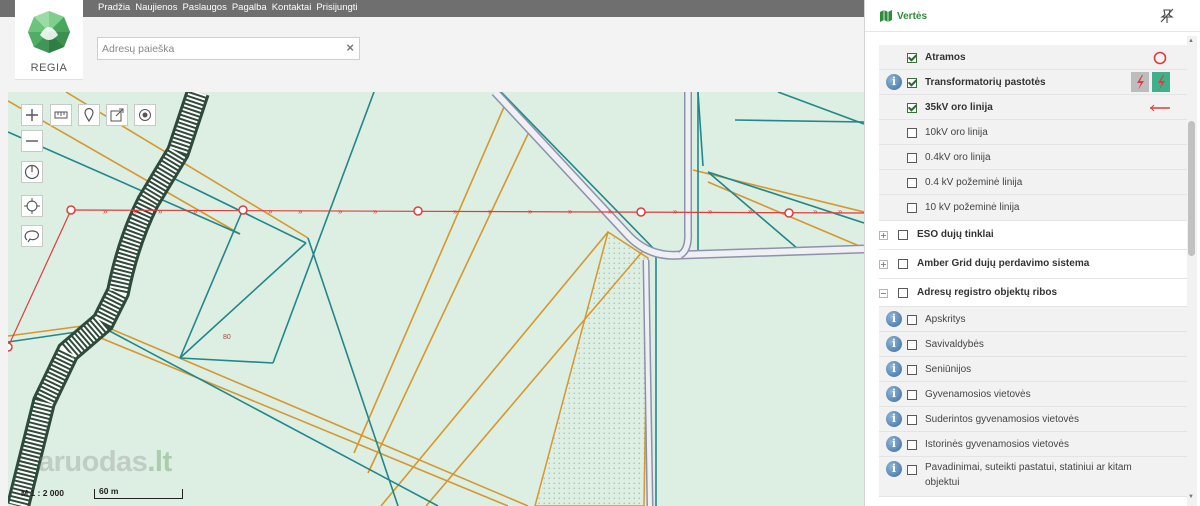 This screenshot has height=506, width=1200. What do you see at coordinates (974, 182) in the screenshot?
I see `layer-label: 0.4 kV požeminė linija` at bounding box center [974, 182].